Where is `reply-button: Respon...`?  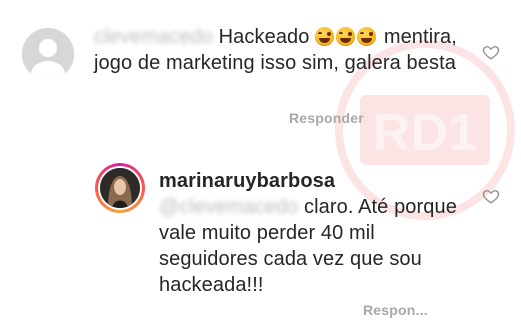 reply-button: Respon... is located at coordinates (395, 310).